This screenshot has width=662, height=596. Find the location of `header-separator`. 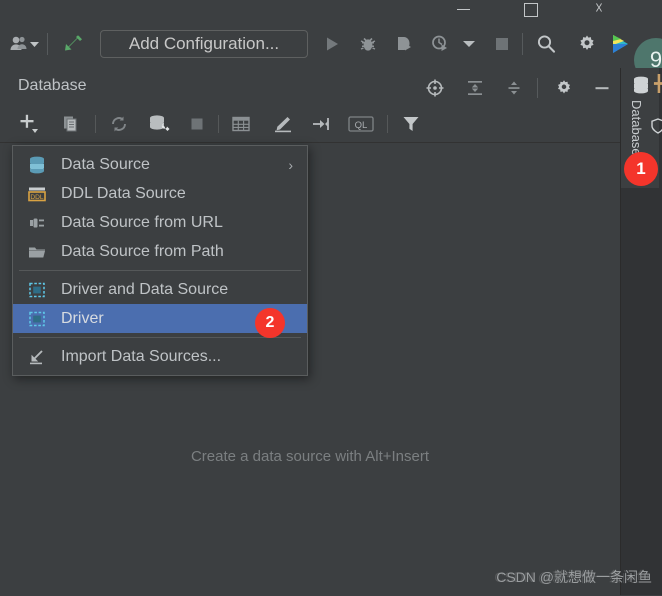

header-separator is located at coordinates (537, 88).